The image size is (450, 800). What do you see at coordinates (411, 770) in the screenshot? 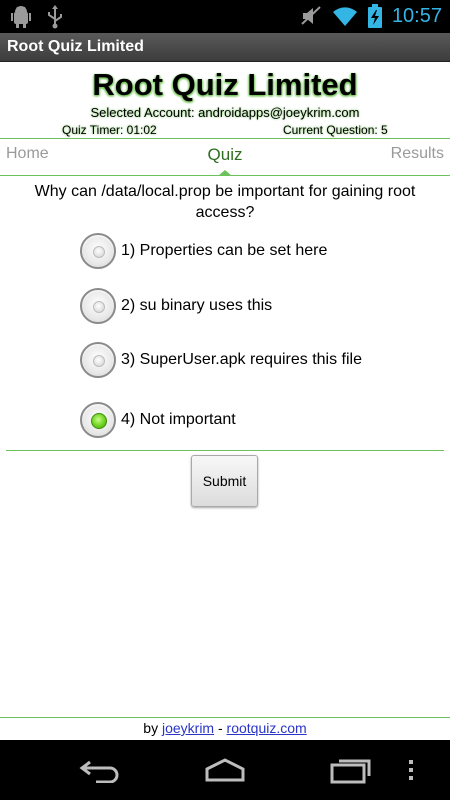
I see `menu-icon` at bounding box center [411, 770].